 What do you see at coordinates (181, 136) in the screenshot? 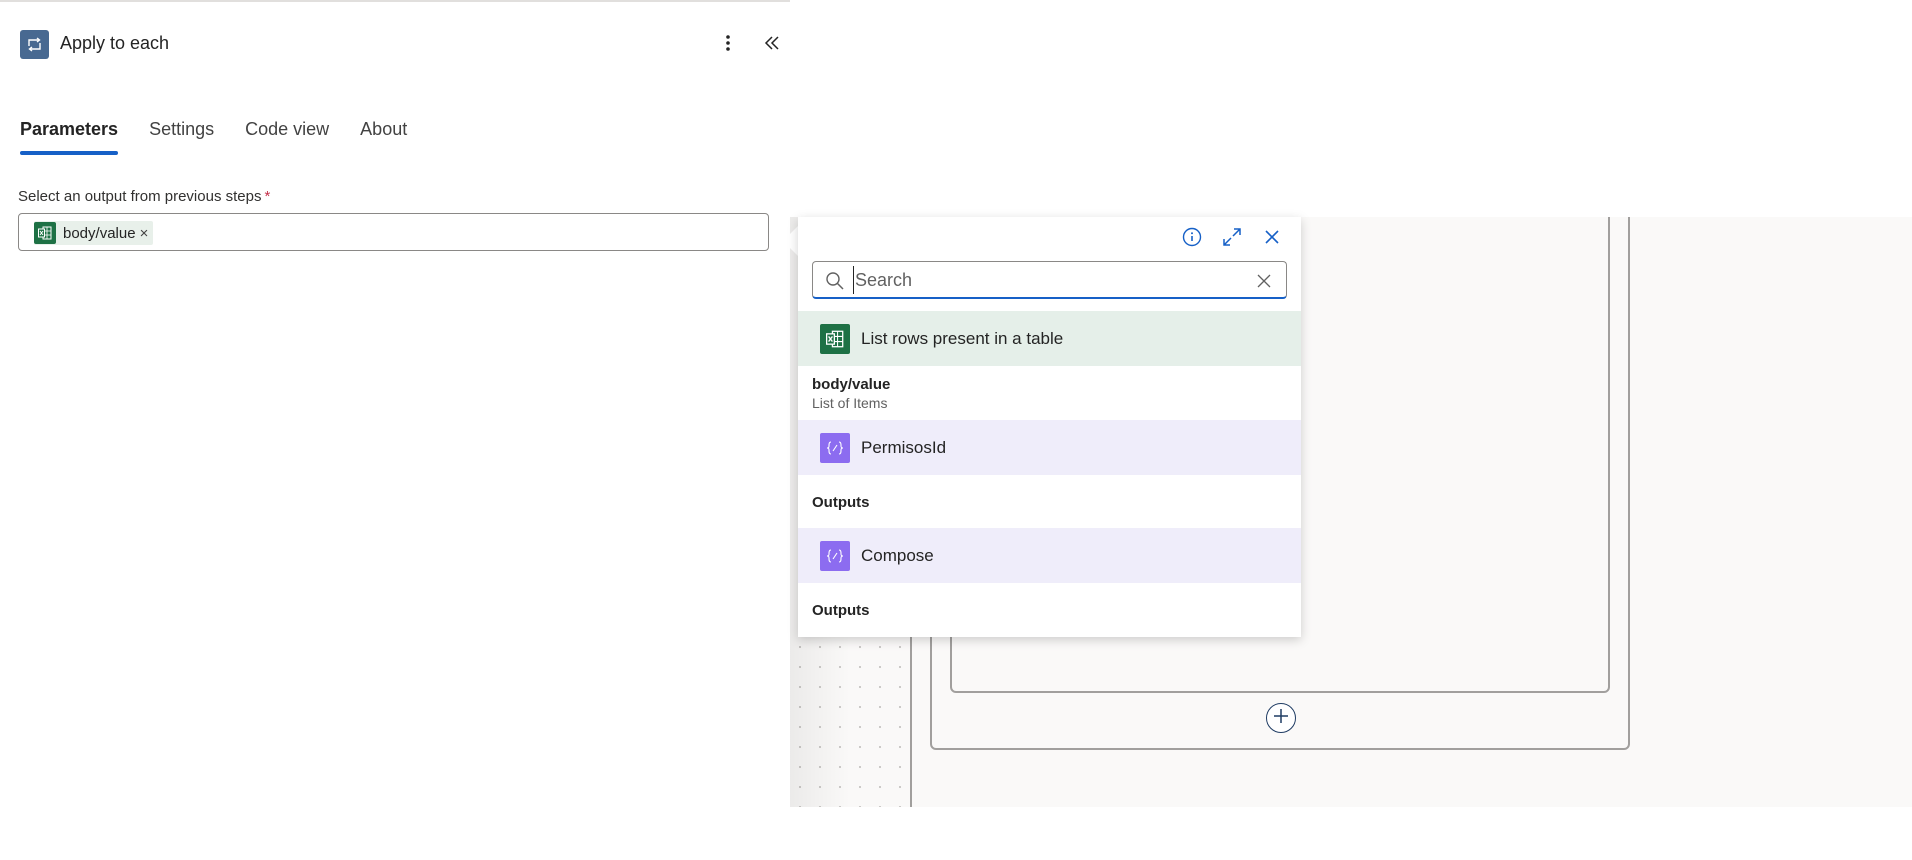
I see `tab-settings: Settings` at bounding box center [181, 136].